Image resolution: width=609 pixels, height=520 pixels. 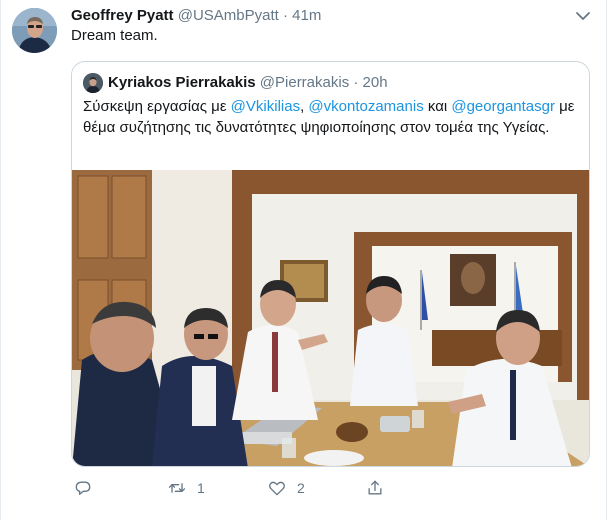 What do you see at coordinates (277, 488) in the screenshot?
I see `heart-icon` at bounding box center [277, 488].